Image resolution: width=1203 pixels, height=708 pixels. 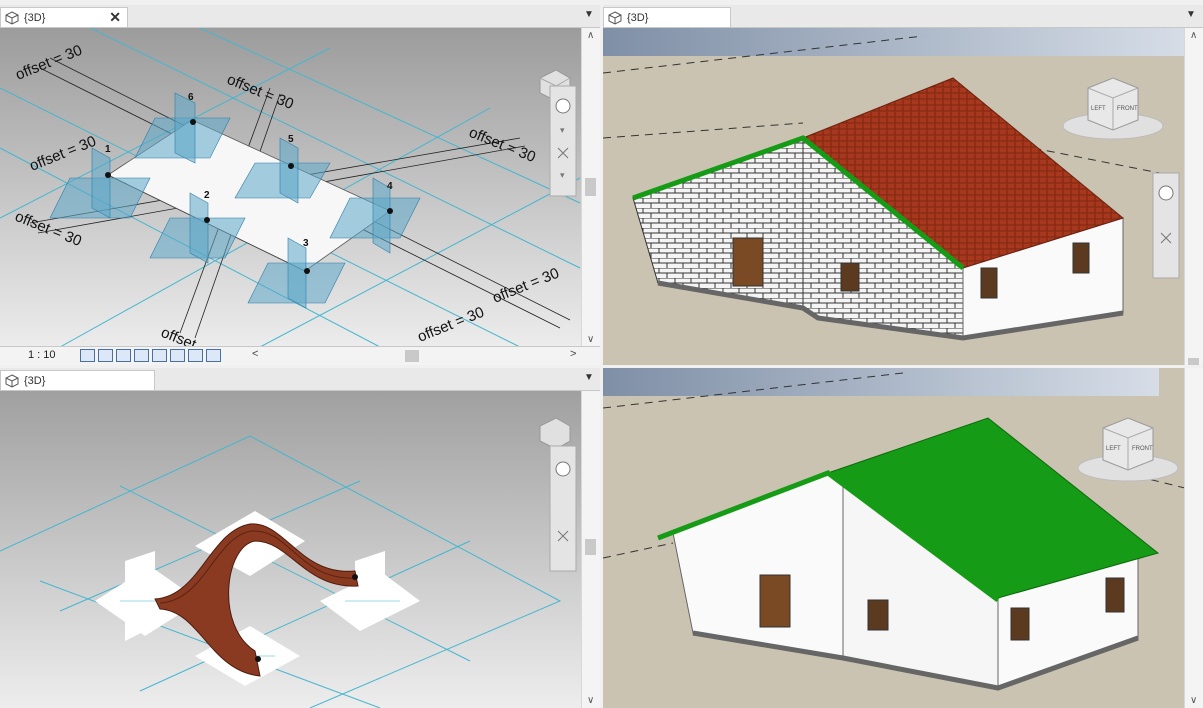 What do you see at coordinates (291, 139) in the screenshot?
I see `point-number: 5` at bounding box center [291, 139].